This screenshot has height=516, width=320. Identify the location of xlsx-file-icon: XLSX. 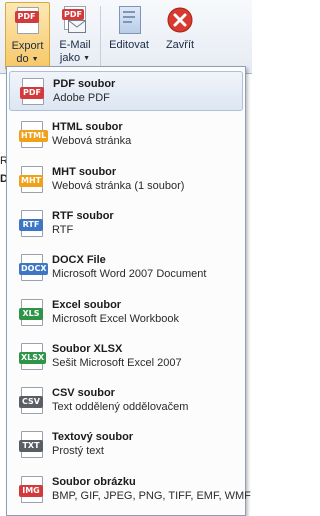
(33, 356).